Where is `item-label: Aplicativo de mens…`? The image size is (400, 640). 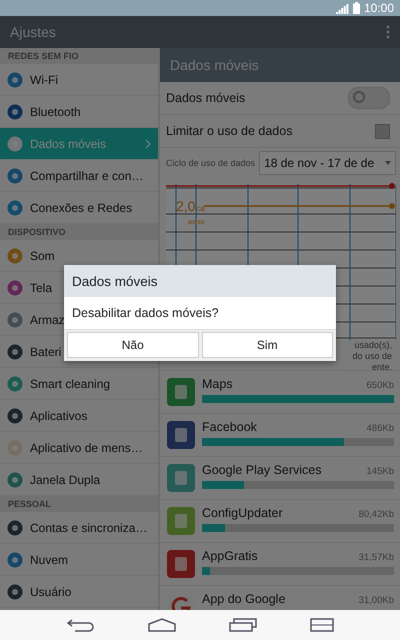
item-label: Aplicativo de mens… is located at coordinates (86, 447).